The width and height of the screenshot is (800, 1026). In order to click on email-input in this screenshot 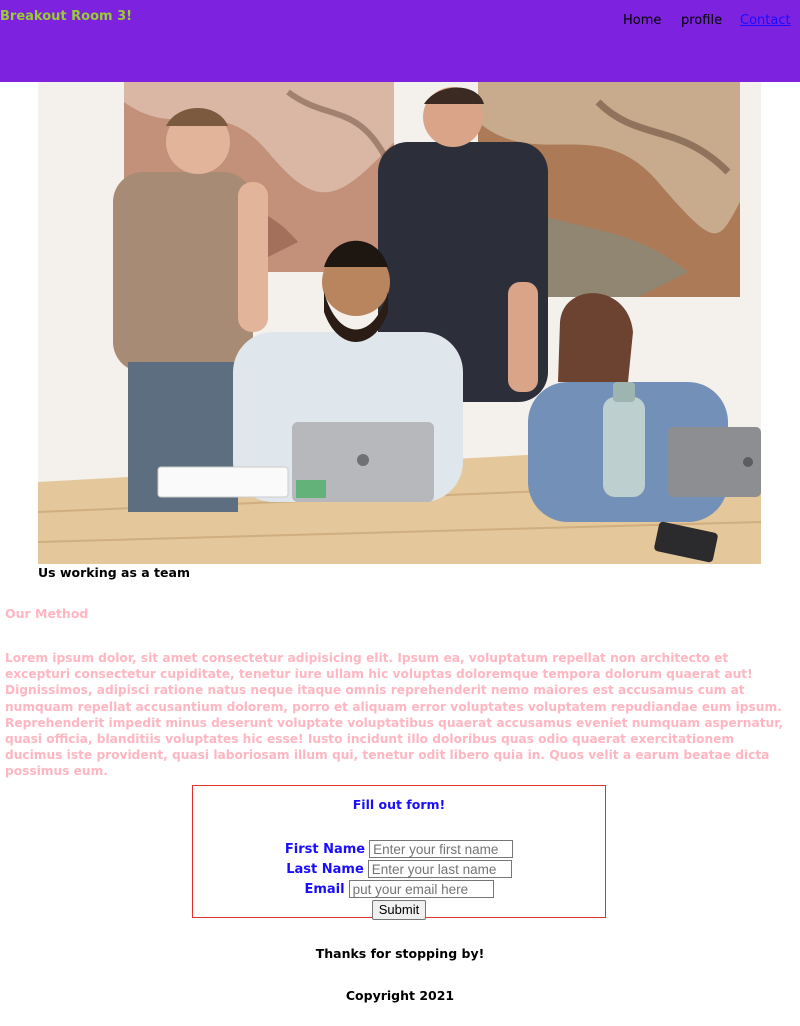, I will do `click(421, 889)`.